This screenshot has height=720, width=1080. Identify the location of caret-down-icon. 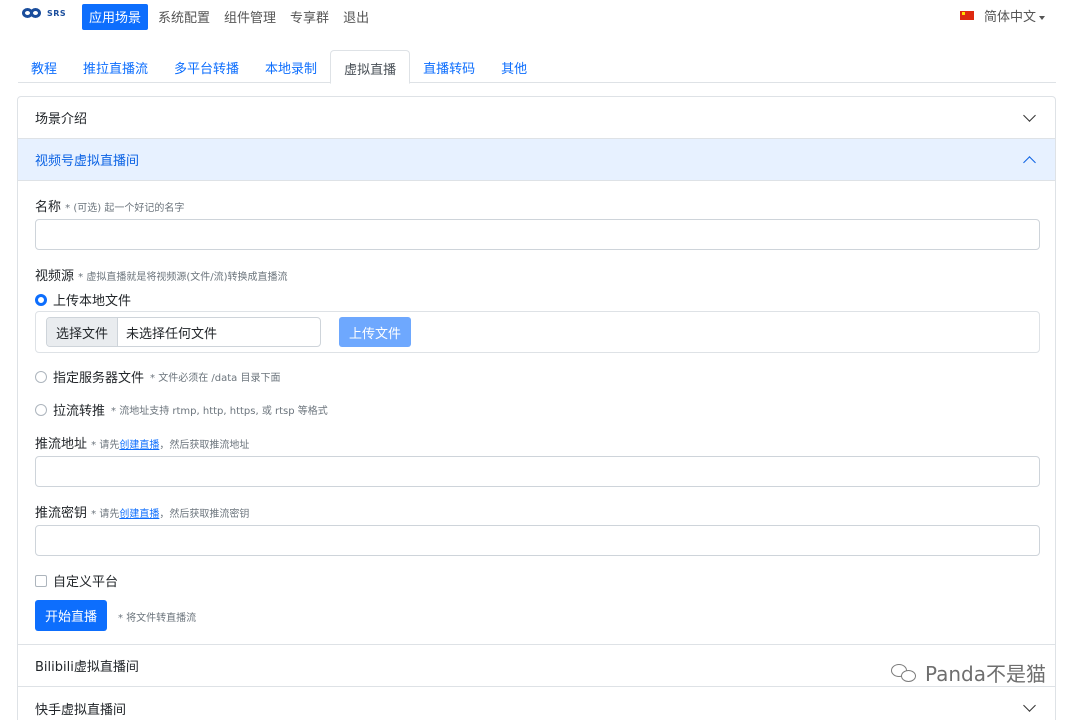
(1042, 17).